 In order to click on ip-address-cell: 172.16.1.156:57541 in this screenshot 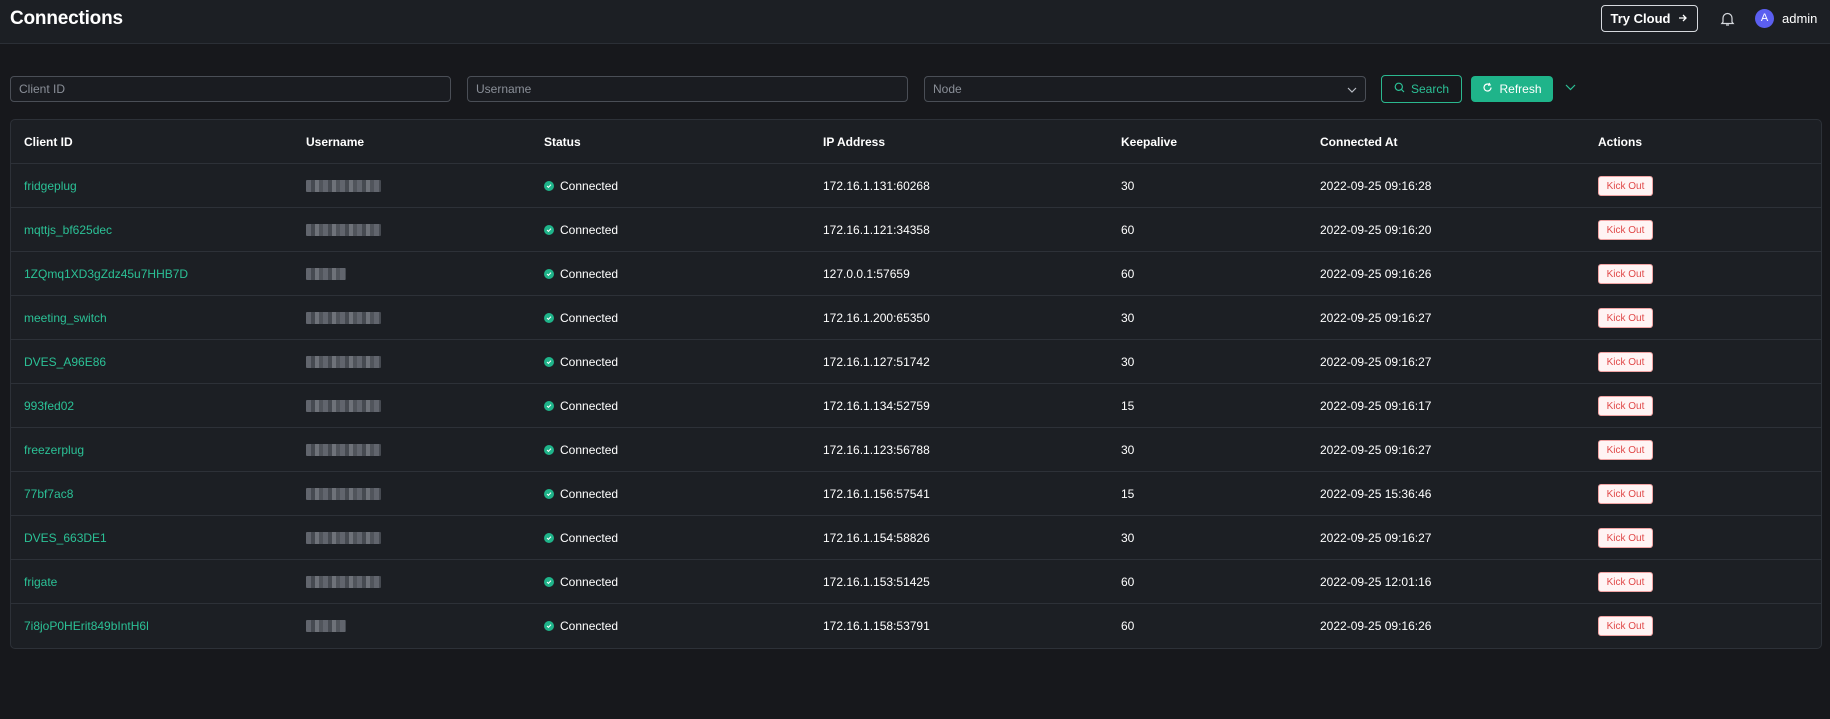, I will do `click(876, 494)`.